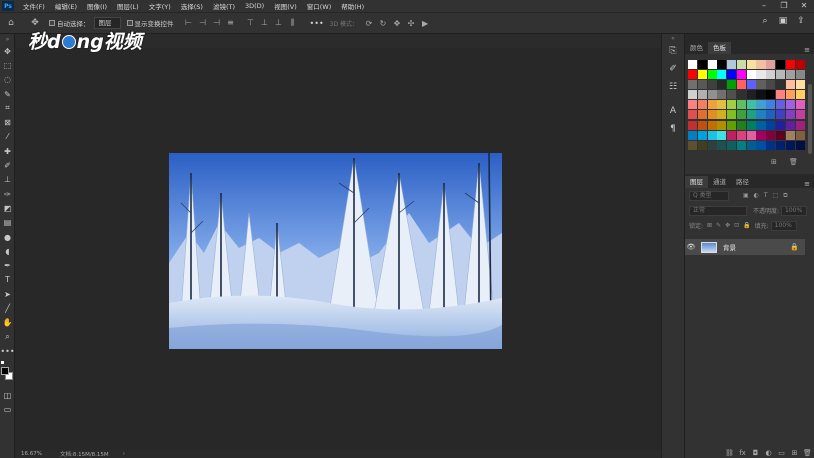 This screenshot has width=814, height=458. Describe the element at coordinates (31, 454) in the screenshot. I see `zoom-level: 16.67%` at that location.